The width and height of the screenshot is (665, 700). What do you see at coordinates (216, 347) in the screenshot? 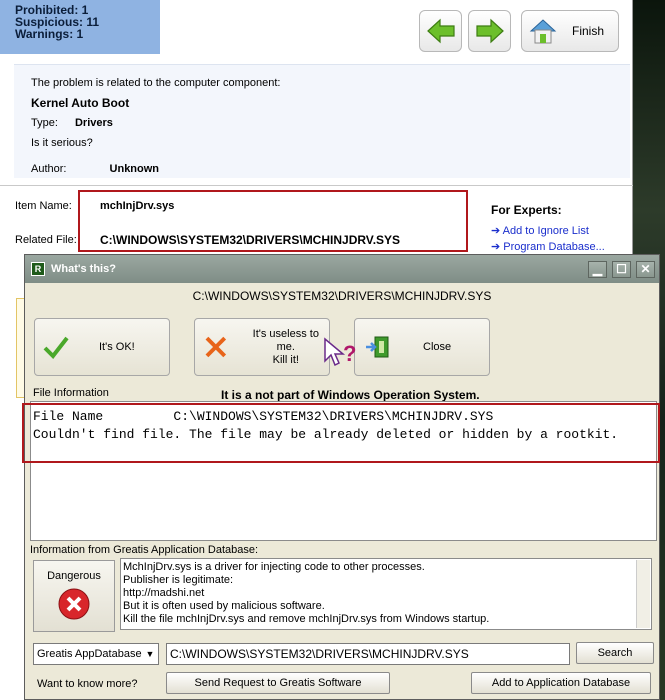
I see `x-icon` at bounding box center [216, 347].